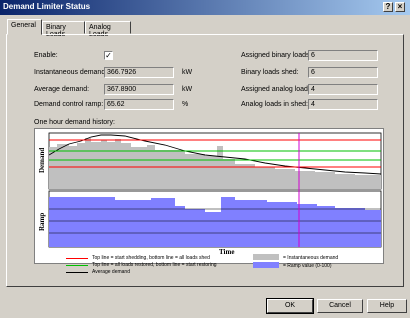 This screenshot has width=410, height=318. What do you see at coordinates (307, 266) in the screenshot?
I see `legend-blue-text: = Ramp value (0-100)` at bounding box center [307, 266].